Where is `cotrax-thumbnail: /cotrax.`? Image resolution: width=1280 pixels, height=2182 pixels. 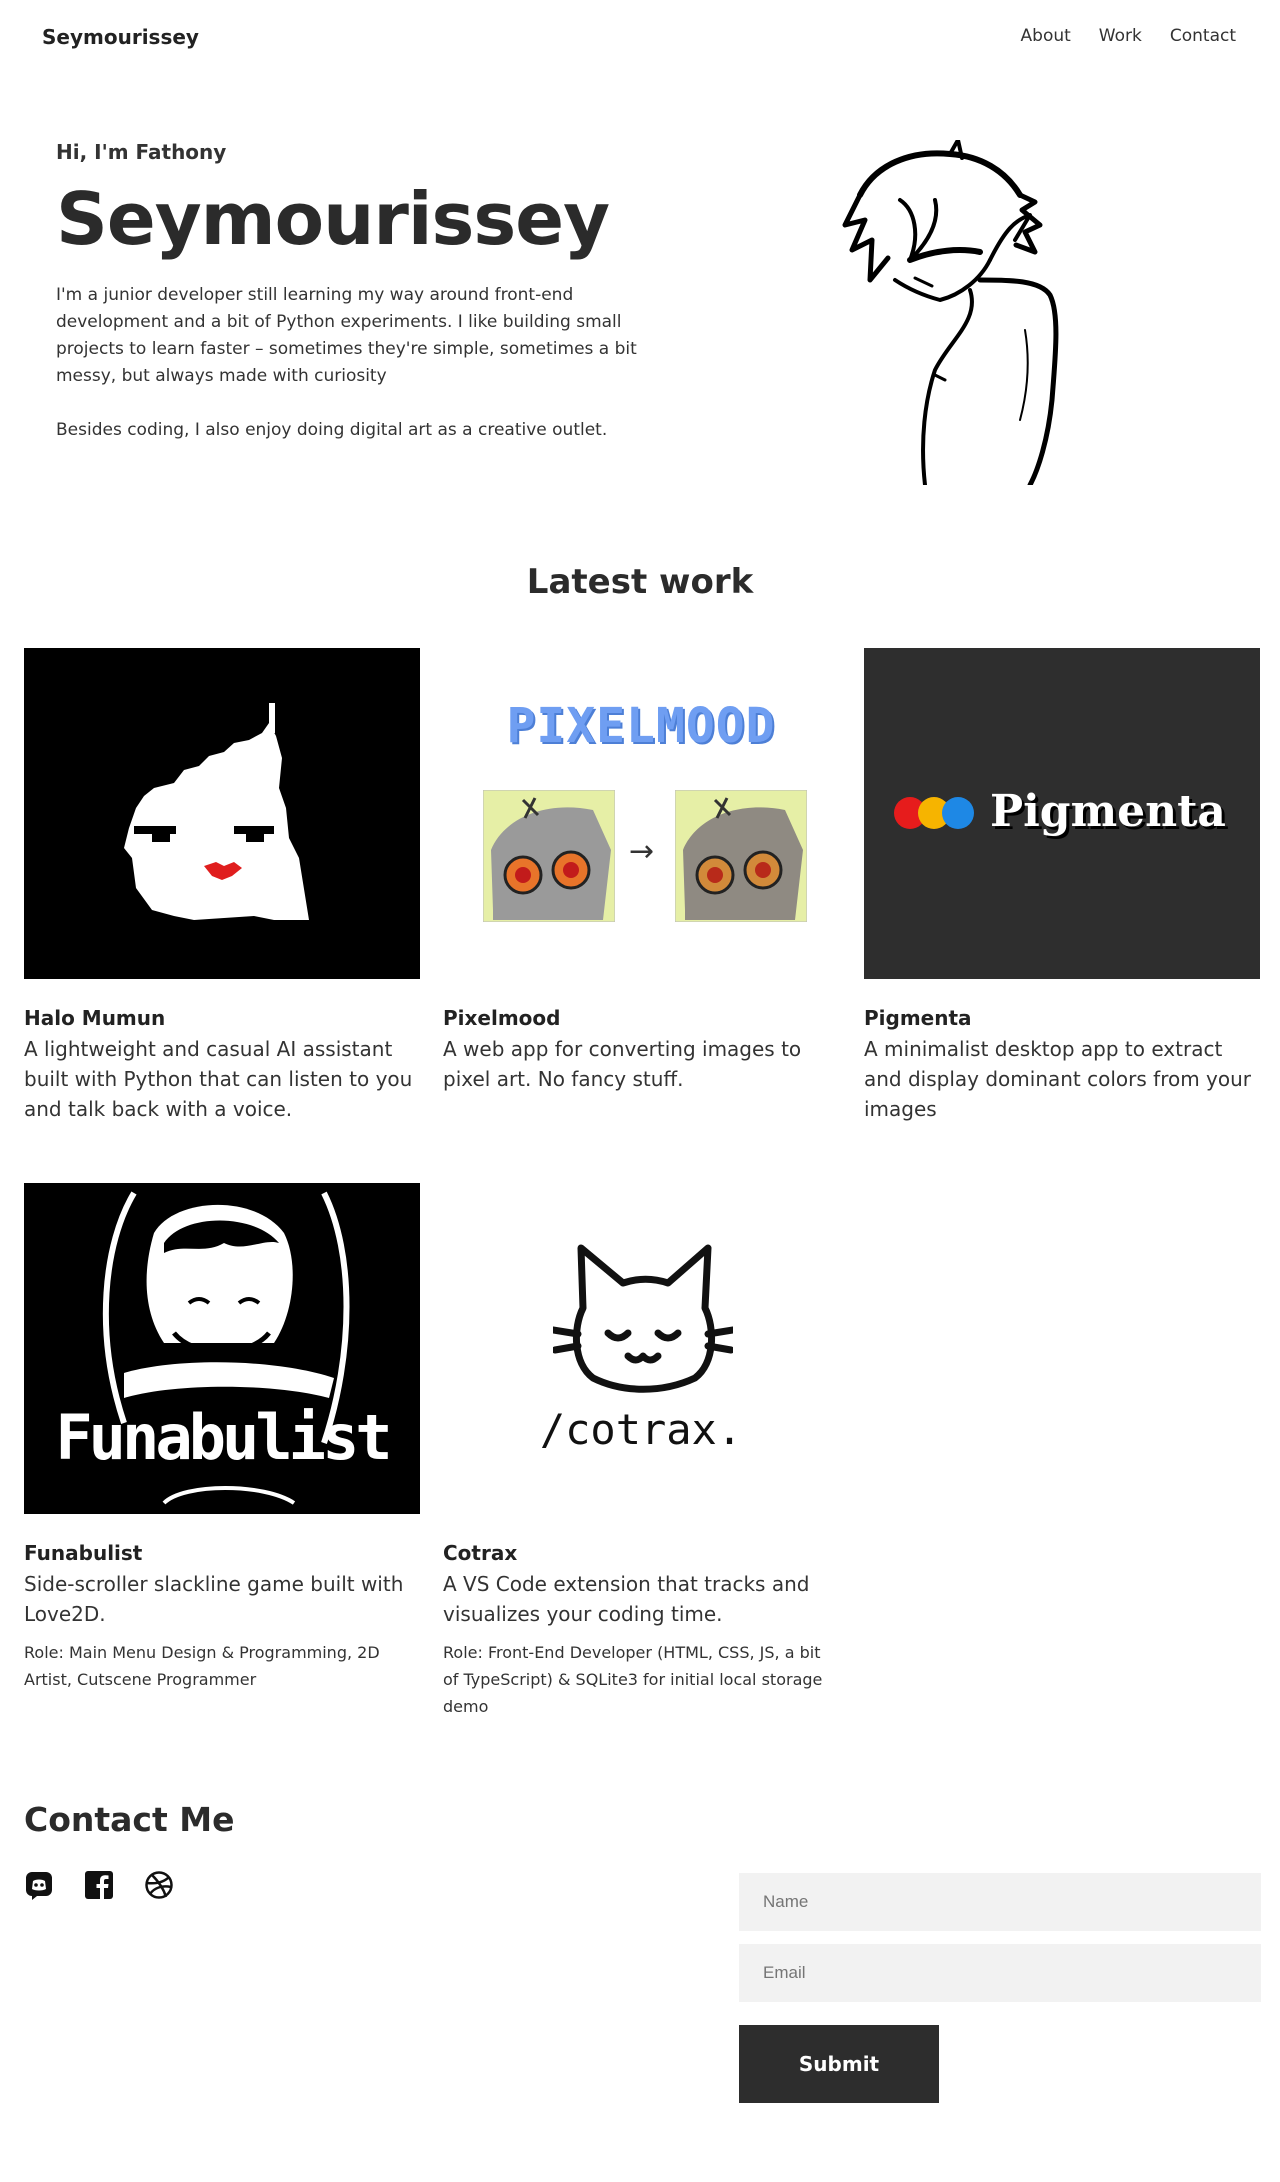 cotrax-thumbnail: /cotrax. is located at coordinates (641, 1348).